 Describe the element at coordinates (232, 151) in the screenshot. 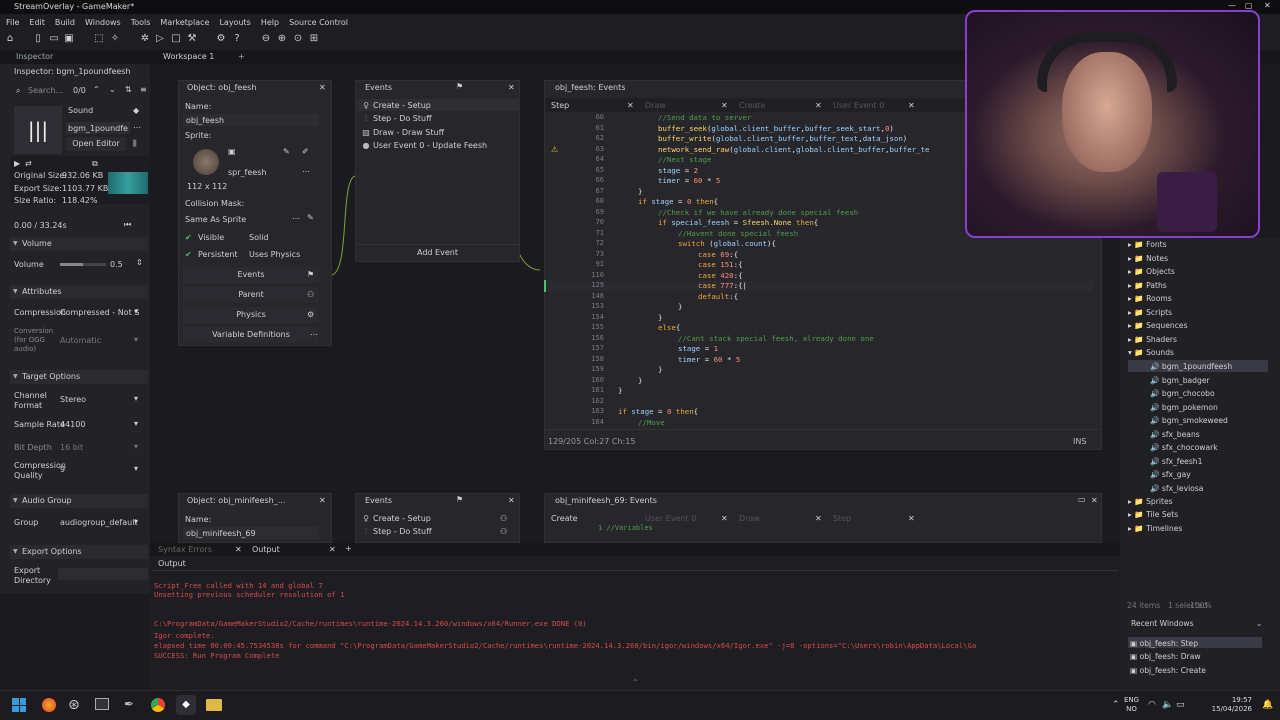

I see `new-sprite-icon: ▣` at that location.